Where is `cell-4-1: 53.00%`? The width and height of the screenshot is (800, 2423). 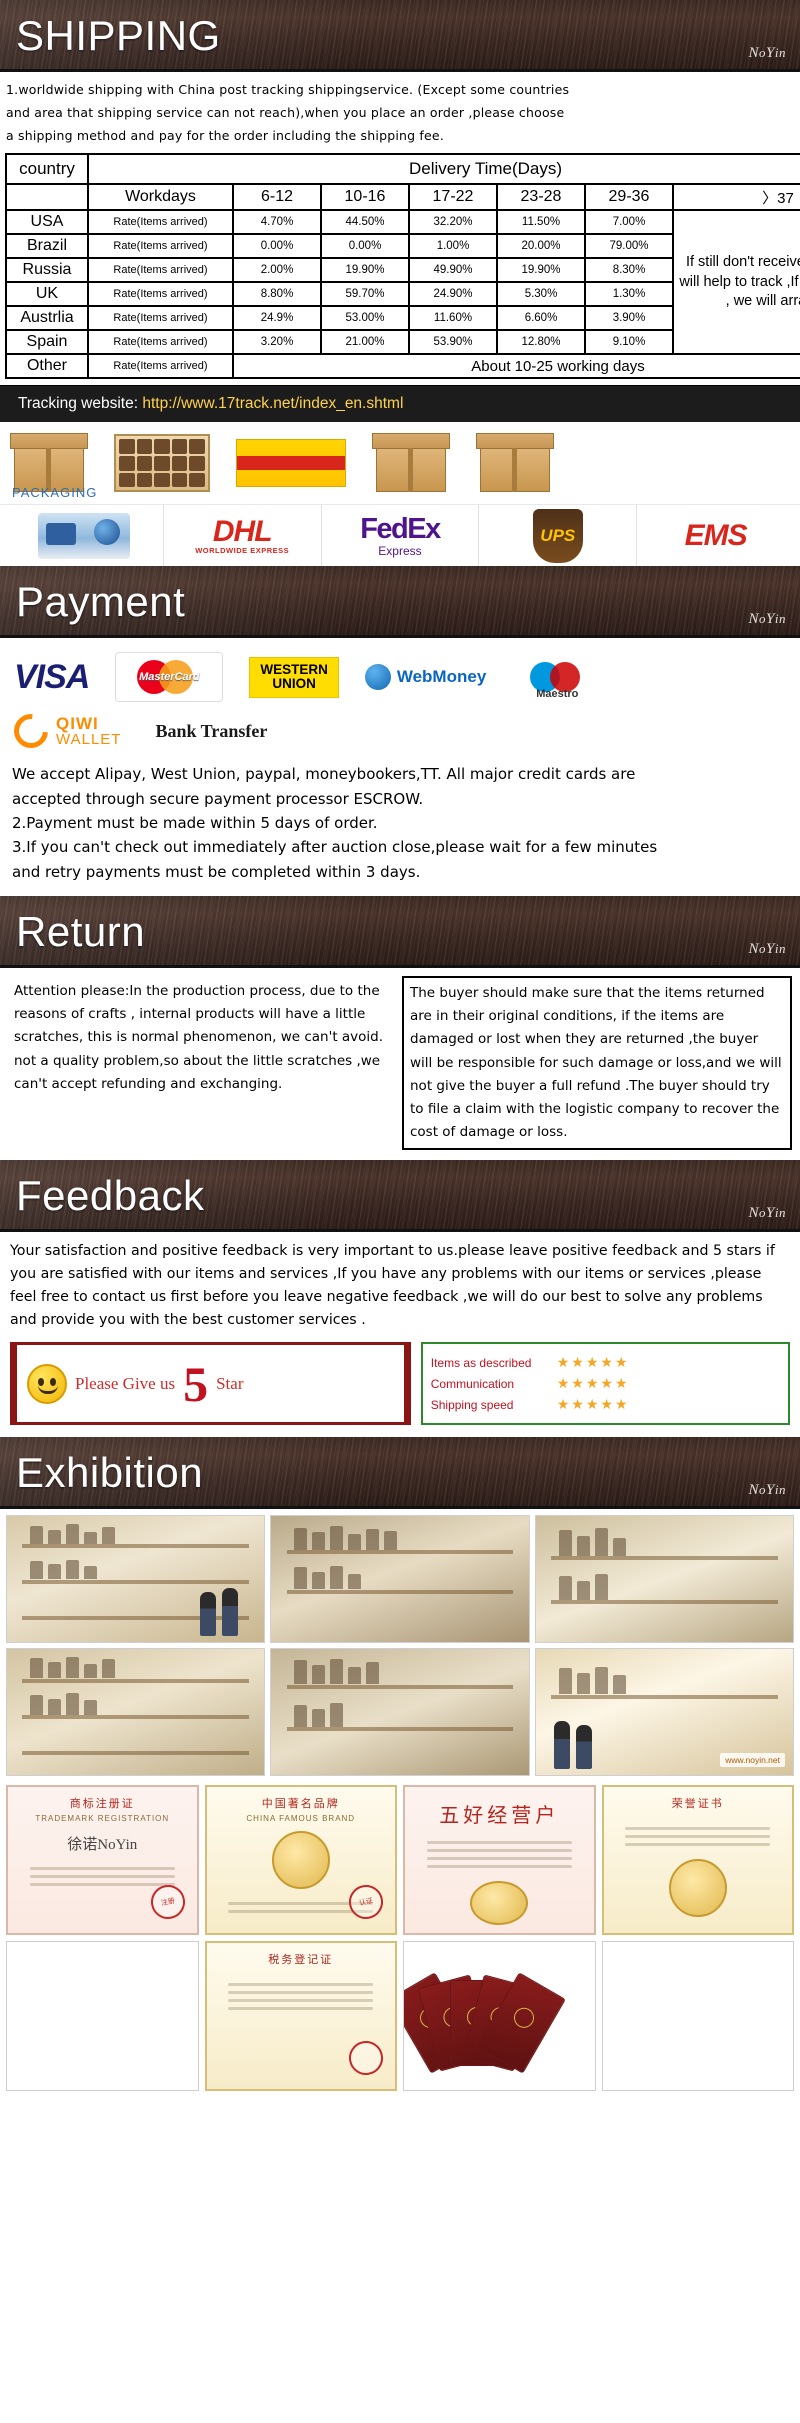
cell-4-1: 53.00% is located at coordinates (365, 318).